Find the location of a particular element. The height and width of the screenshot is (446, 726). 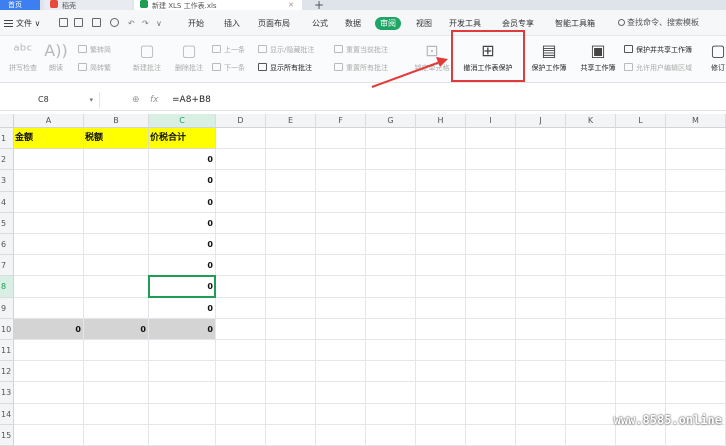

menu-view: 视图 is located at coordinates (424, 23).